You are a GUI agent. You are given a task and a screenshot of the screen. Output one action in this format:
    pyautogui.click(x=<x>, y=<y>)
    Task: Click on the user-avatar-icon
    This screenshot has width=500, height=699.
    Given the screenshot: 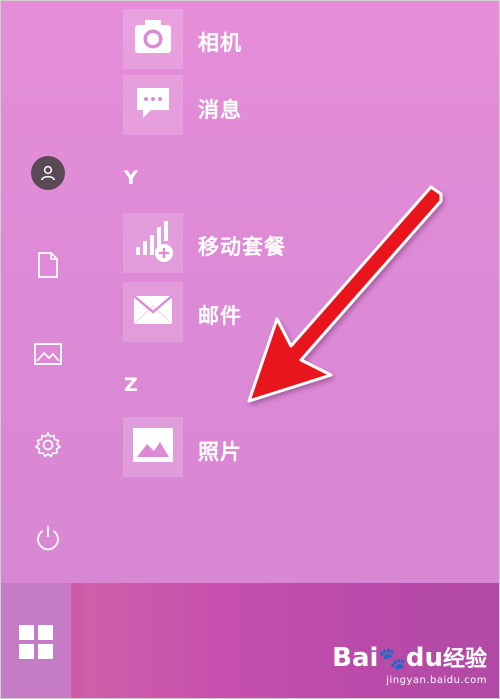 What is the action you would take?
    pyautogui.click(x=48, y=173)
    